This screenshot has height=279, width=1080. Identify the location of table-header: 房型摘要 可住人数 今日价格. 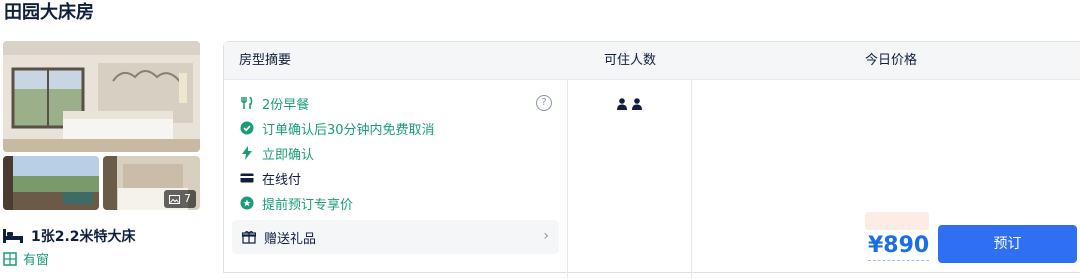
(652, 61).